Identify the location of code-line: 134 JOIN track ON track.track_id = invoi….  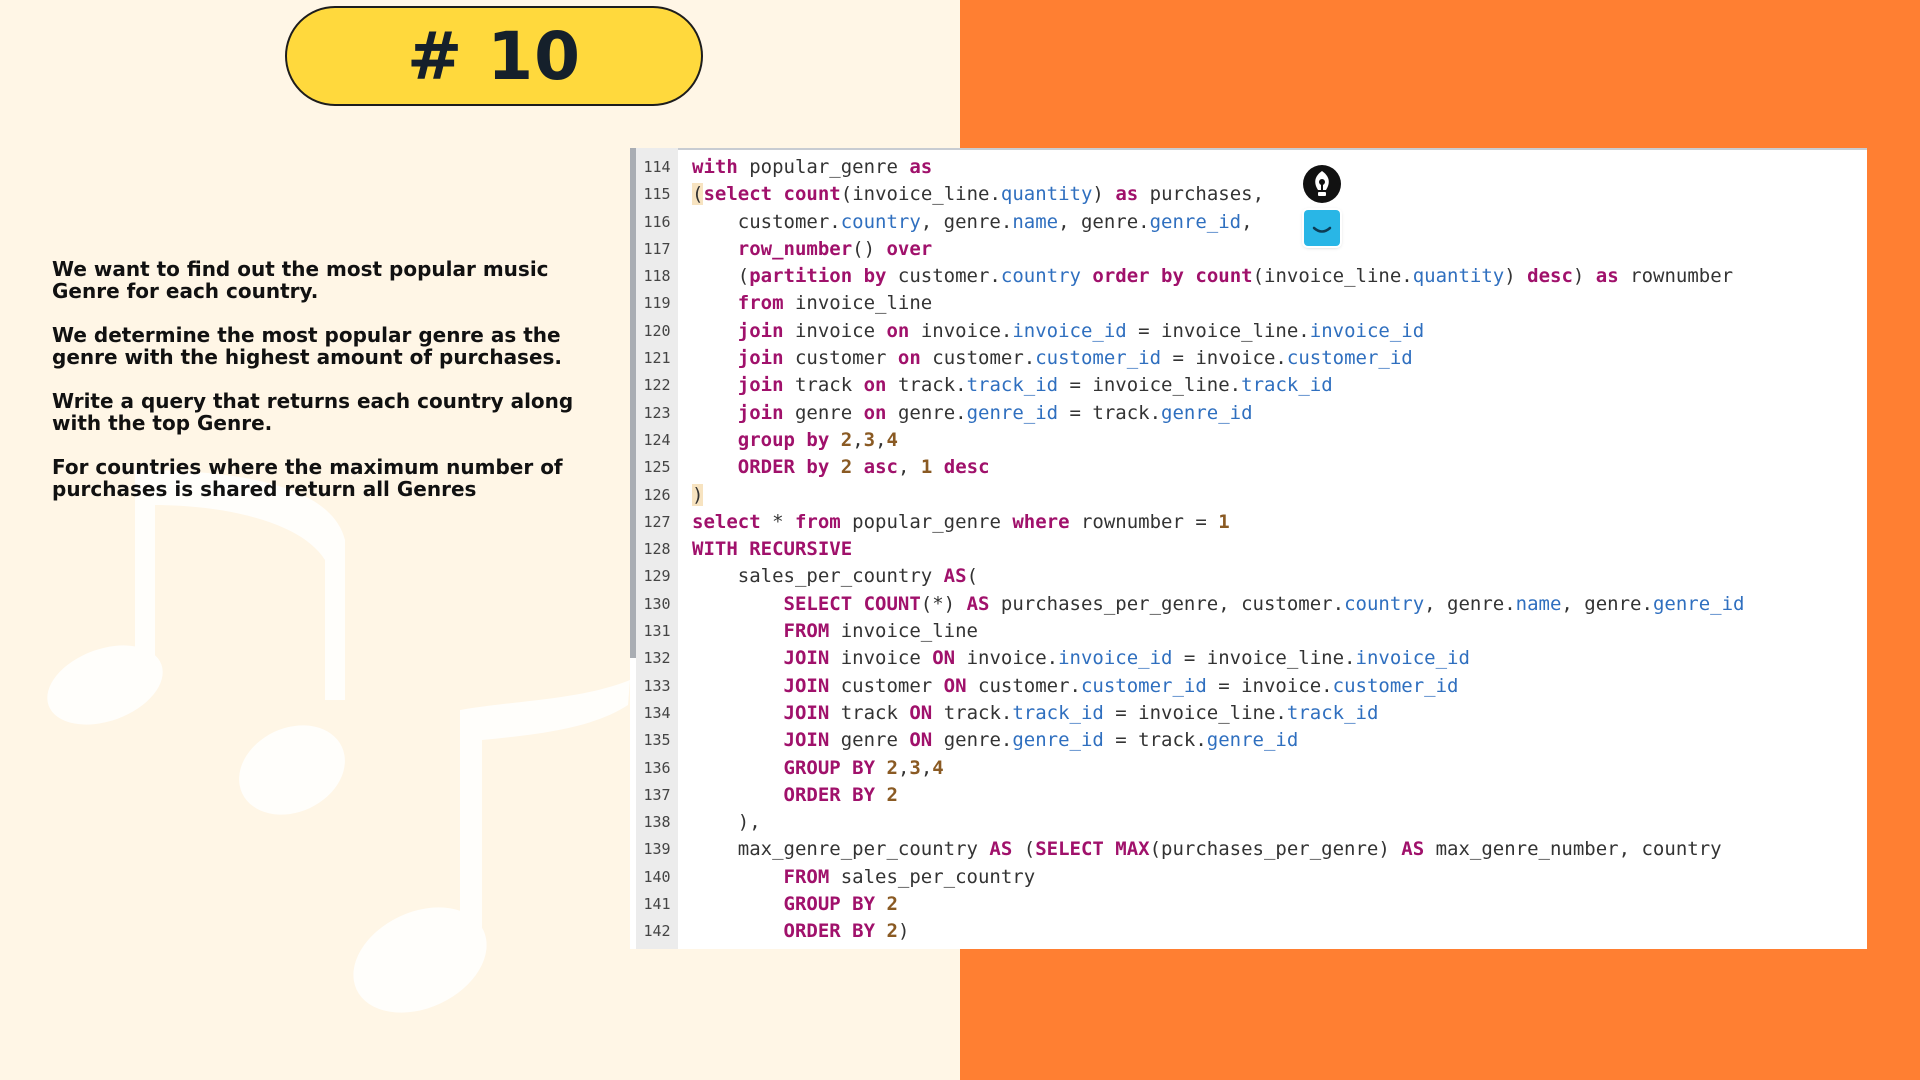
(1248, 713).